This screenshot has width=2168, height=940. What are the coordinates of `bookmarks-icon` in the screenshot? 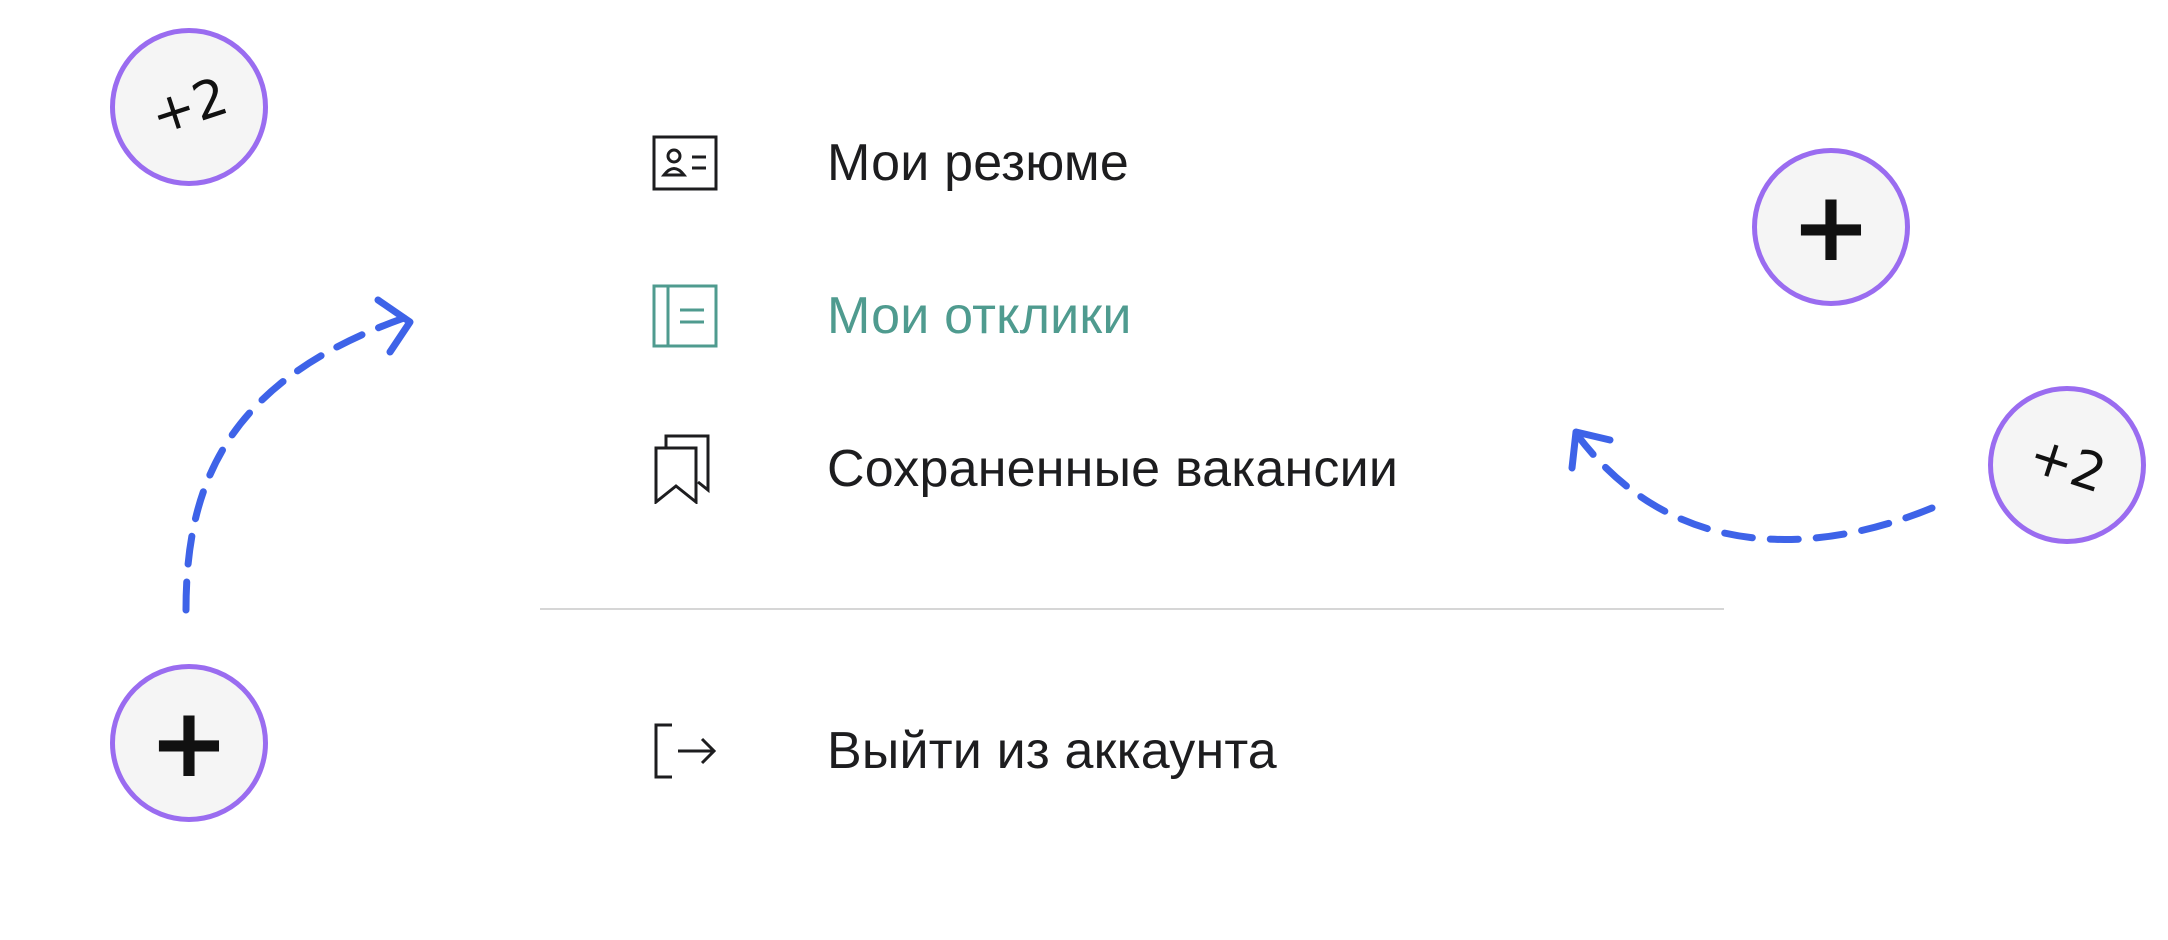 It's located at (688, 469).